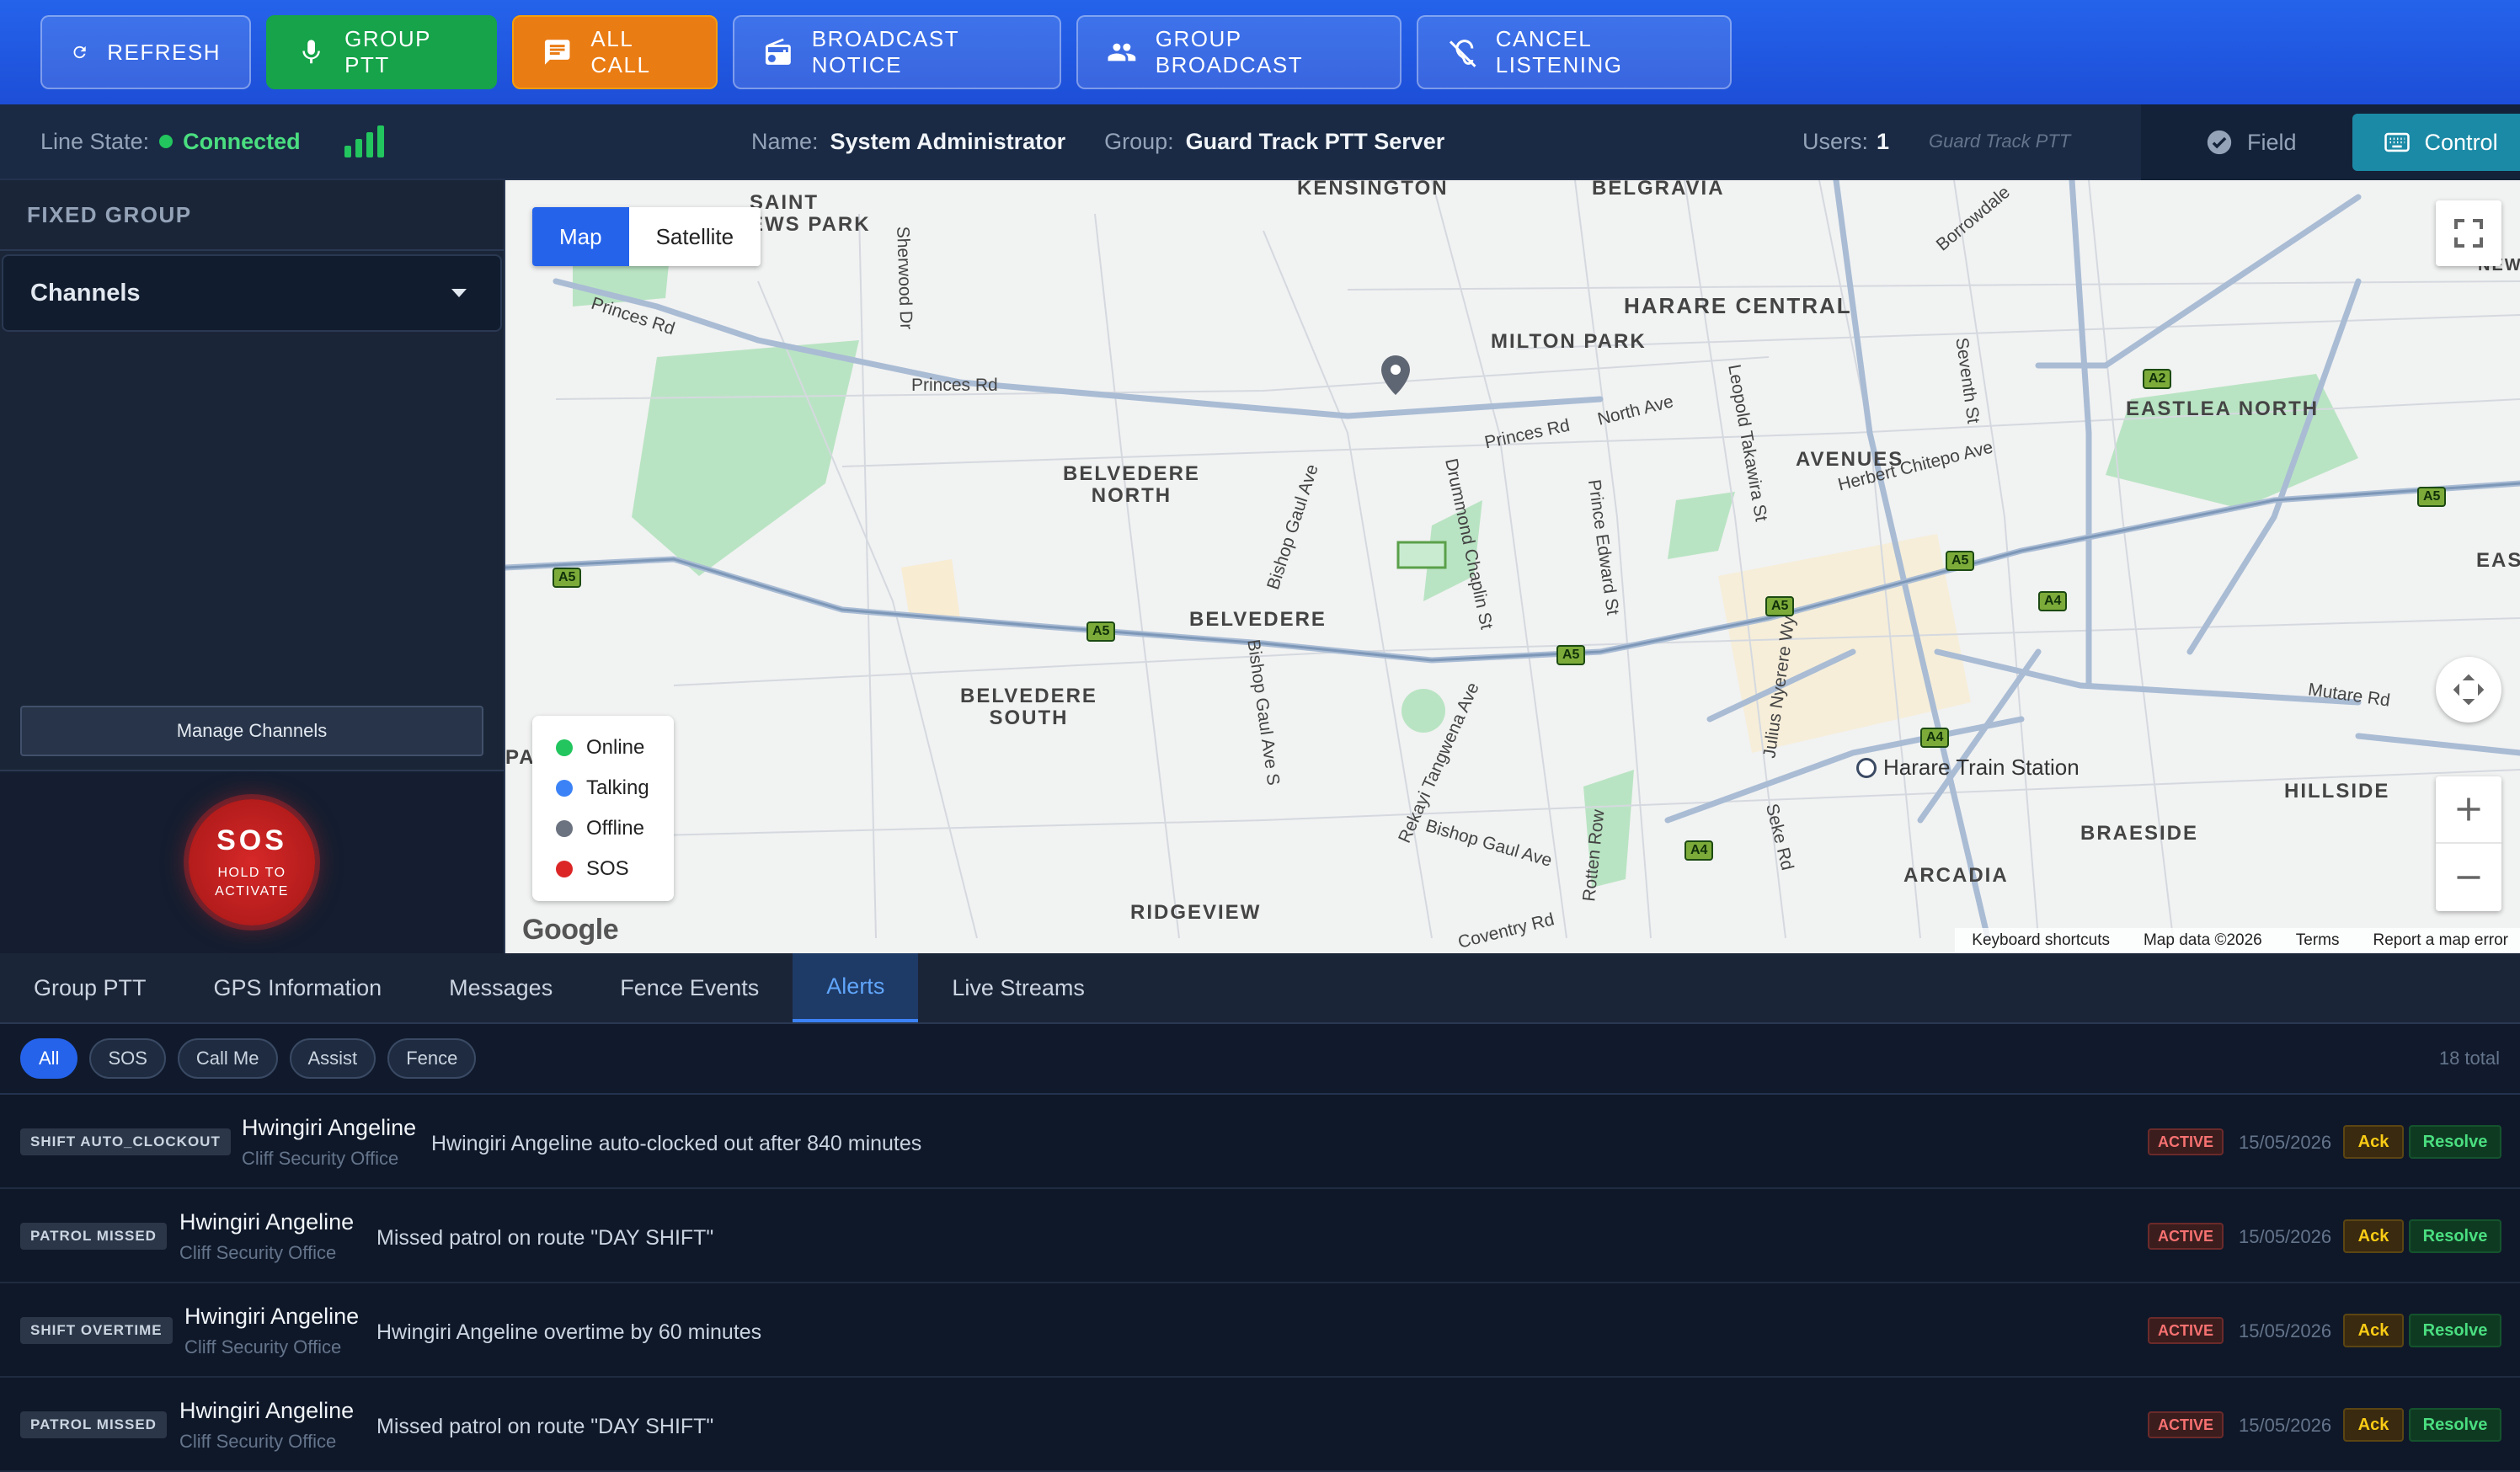 This screenshot has height=1472, width=2520. Describe the element at coordinates (689, 987) in the screenshot. I see `tab-fence-events: Fence Events` at that location.